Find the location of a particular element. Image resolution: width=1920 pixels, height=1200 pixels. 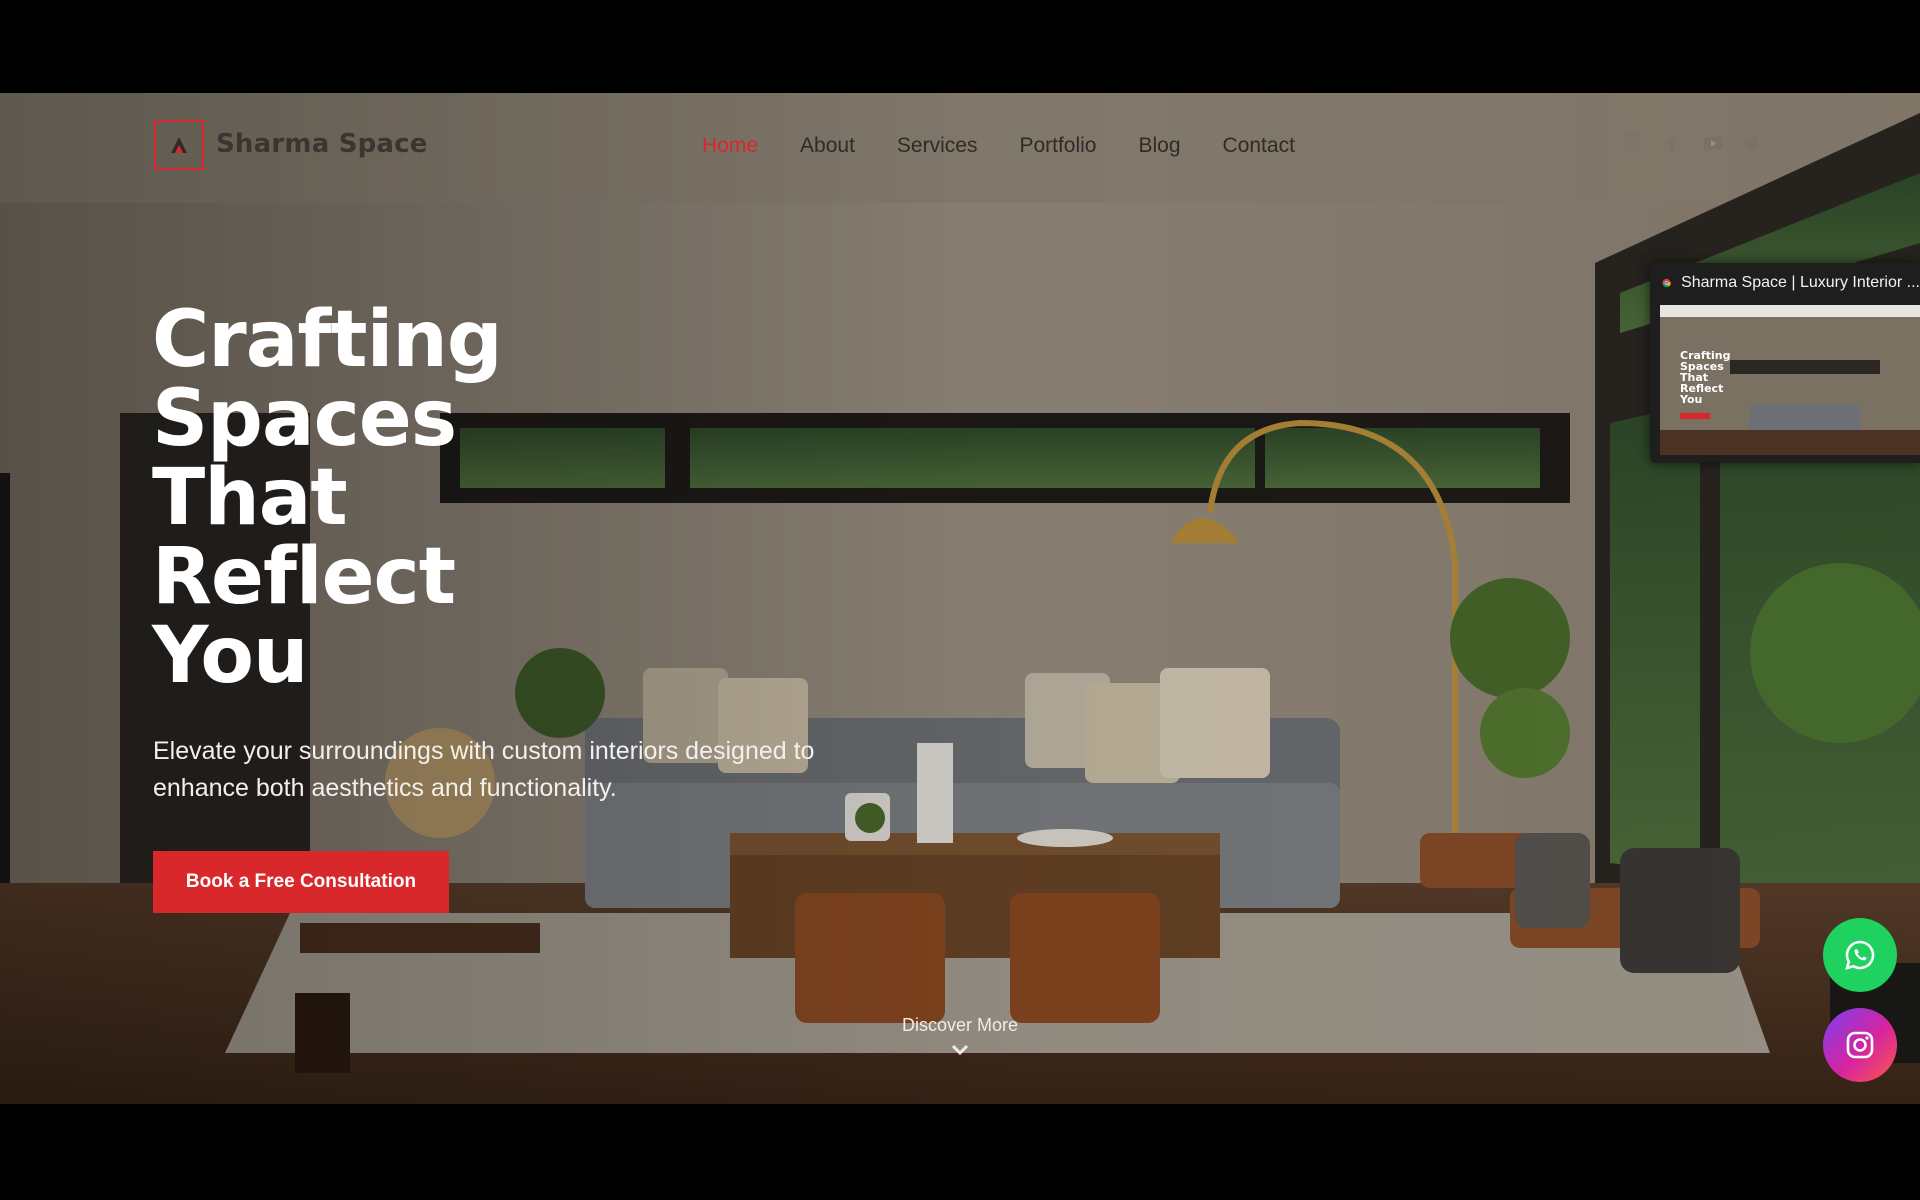

headline-line: You is located at coordinates (230, 656).